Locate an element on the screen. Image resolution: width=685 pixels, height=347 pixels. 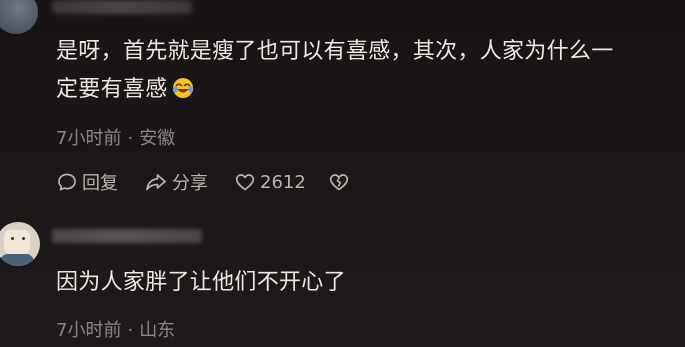
comment-actions: 回复 分享 2612 is located at coordinates (203, 182).